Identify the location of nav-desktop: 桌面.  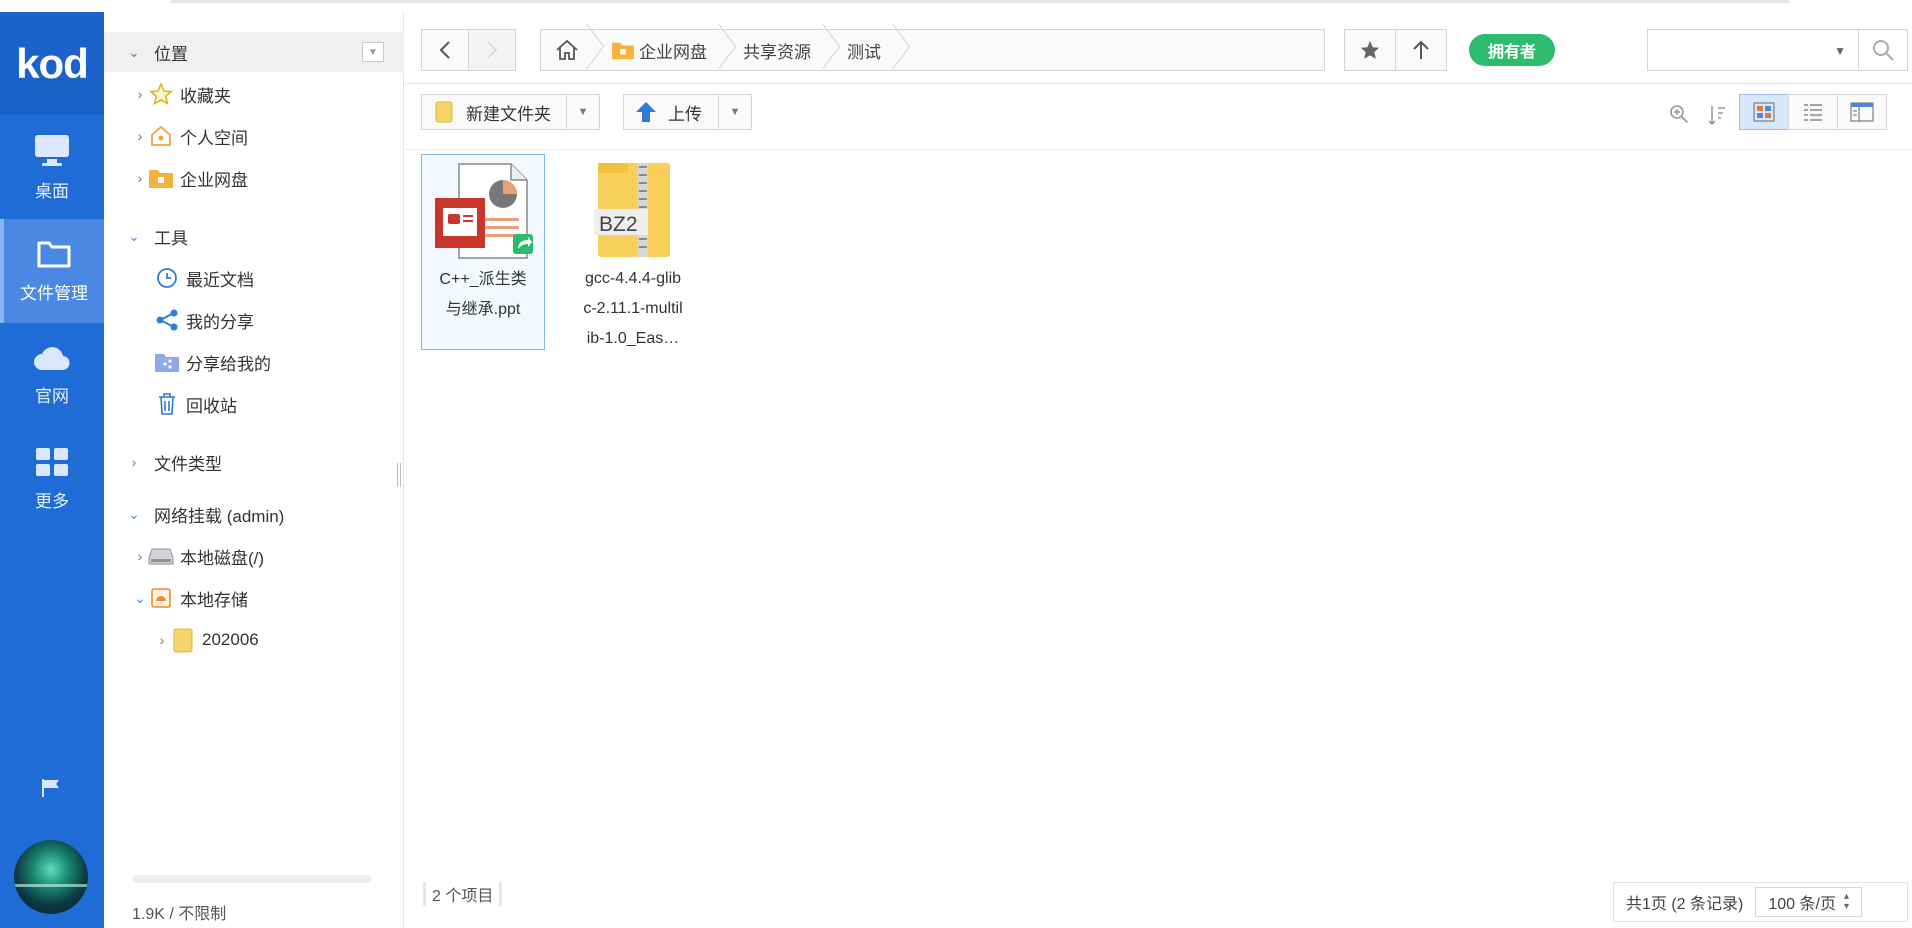
(52, 167).